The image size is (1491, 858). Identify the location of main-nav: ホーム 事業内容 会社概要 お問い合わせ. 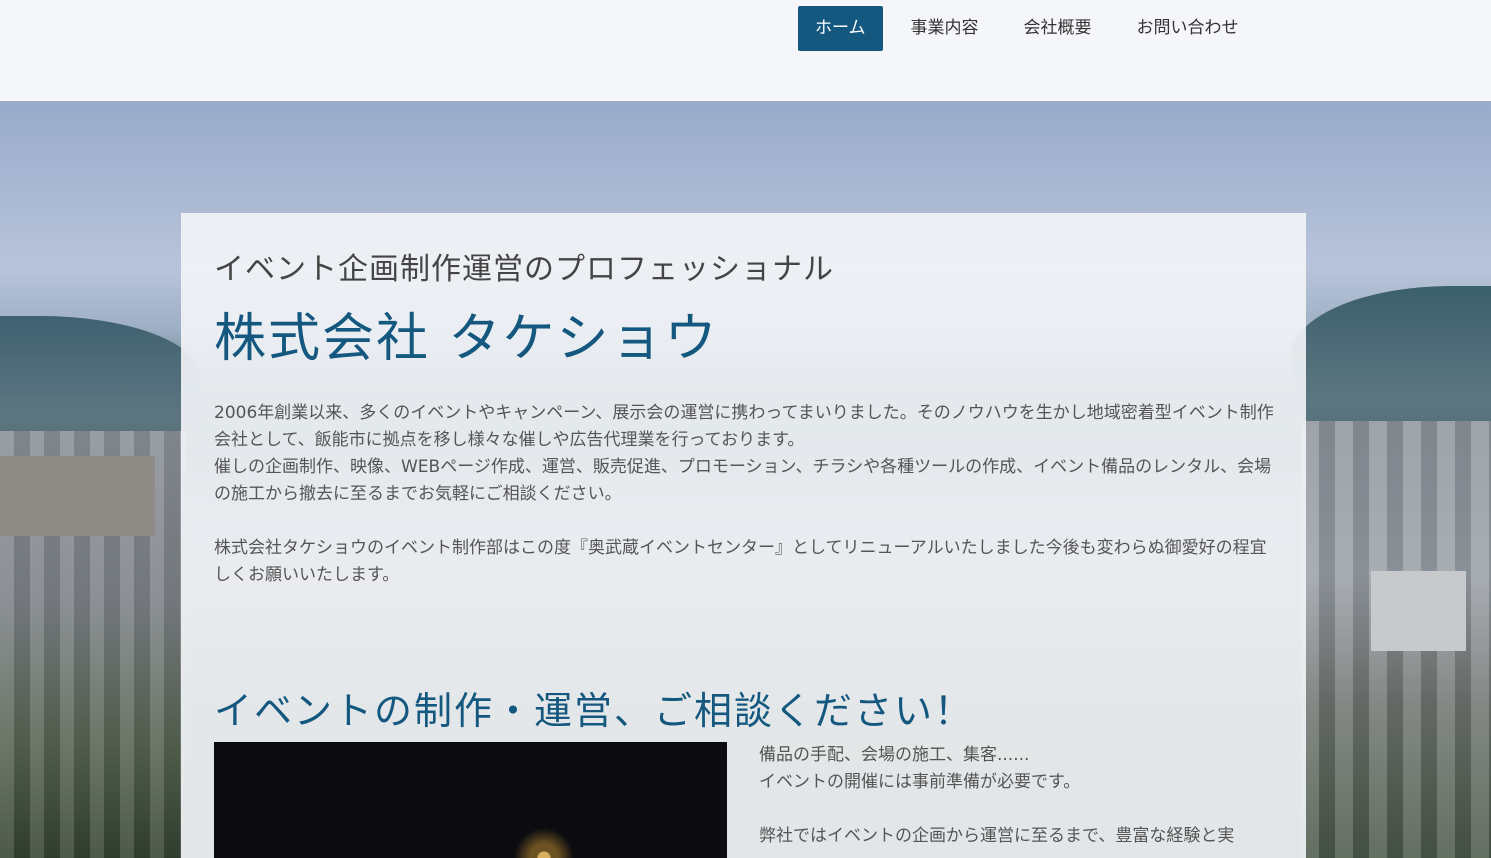
(1032, 28).